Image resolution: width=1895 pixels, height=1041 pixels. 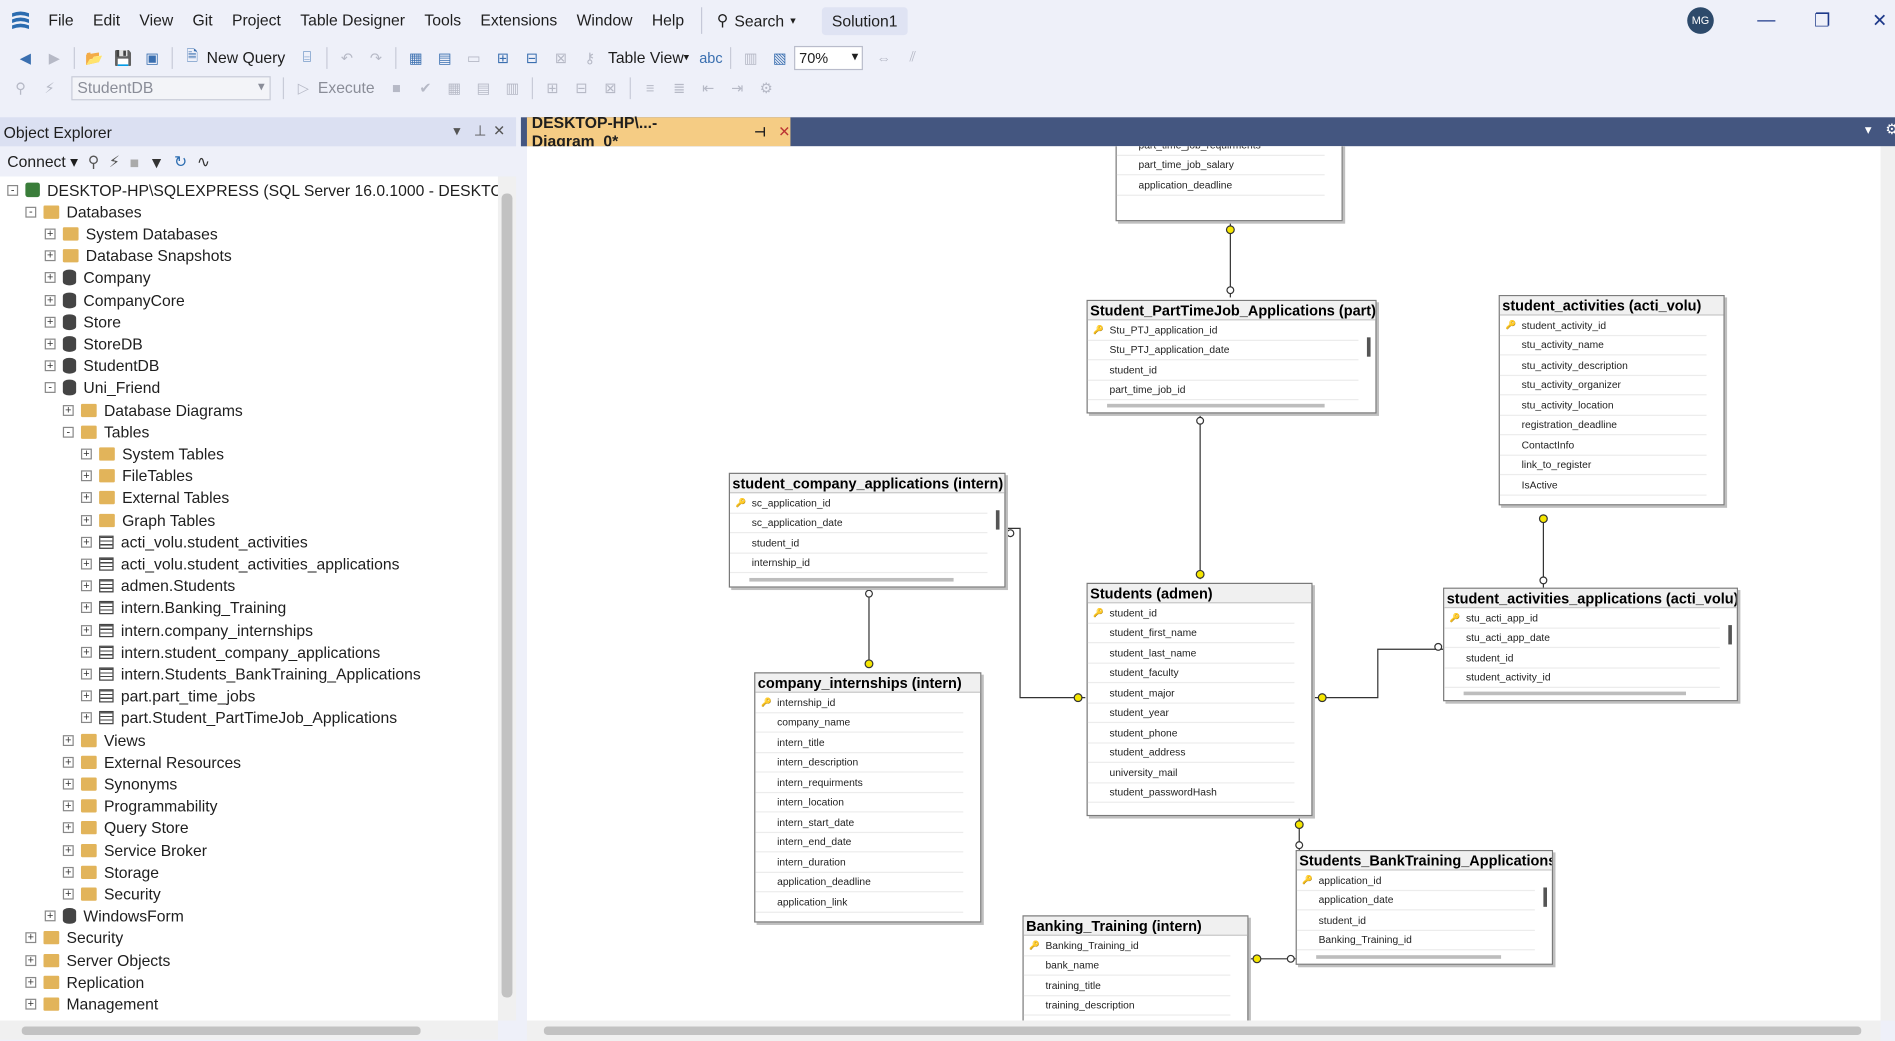 What do you see at coordinates (480, 130) in the screenshot?
I see `pin-icon: ⊥` at bounding box center [480, 130].